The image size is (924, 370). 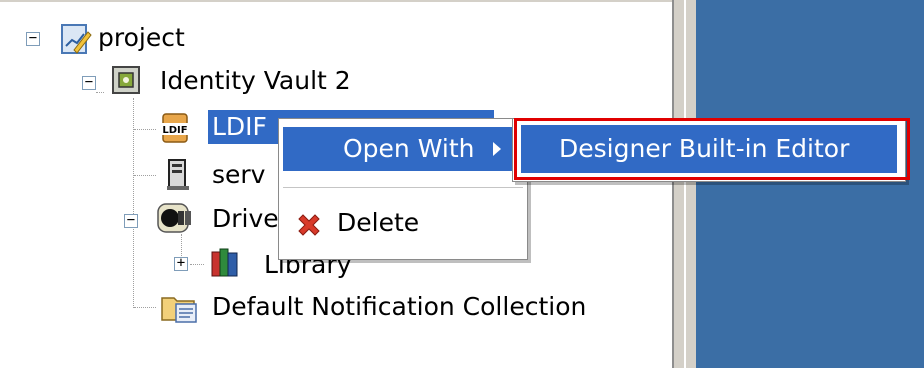 I want to click on ldif-icon: LDIF, so click(x=174, y=127).